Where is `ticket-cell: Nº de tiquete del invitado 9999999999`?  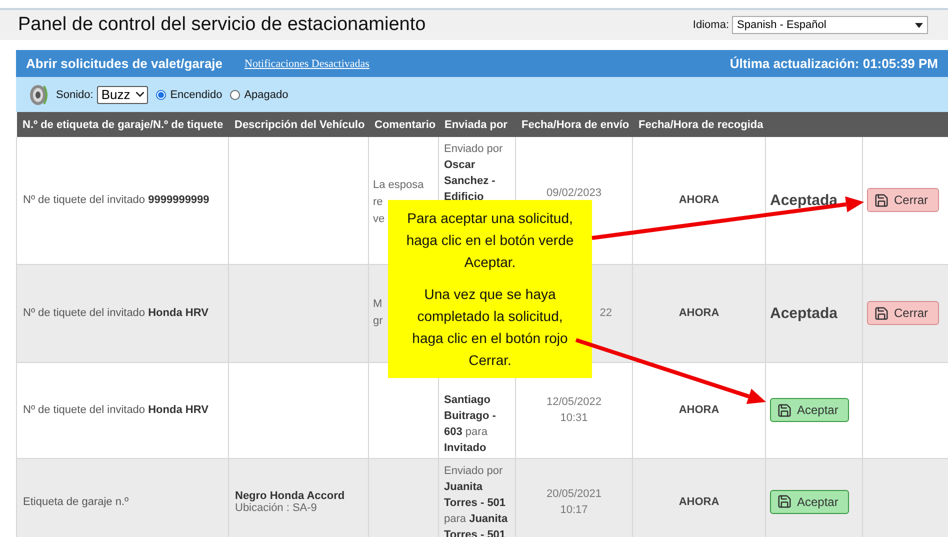
ticket-cell: Nº de tiquete del invitado 9999999999 is located at coordinates (116, 200).